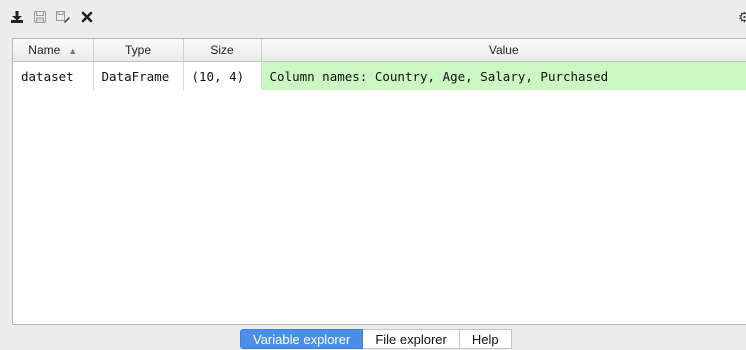 This screenshot has width=746, height=350. I want to click on tab-file-explorer: File explorer, so click(411, 339).